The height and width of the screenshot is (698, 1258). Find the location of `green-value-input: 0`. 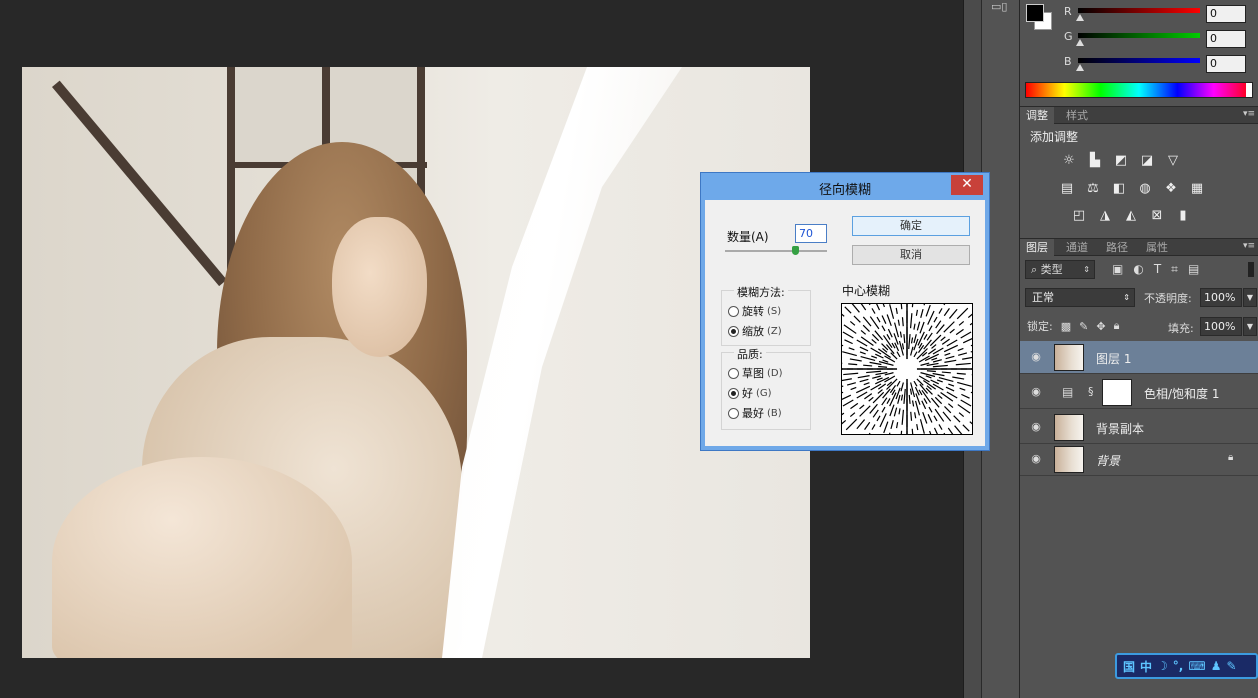

green-value-input: 0 is located at coordinates (1226, 39).